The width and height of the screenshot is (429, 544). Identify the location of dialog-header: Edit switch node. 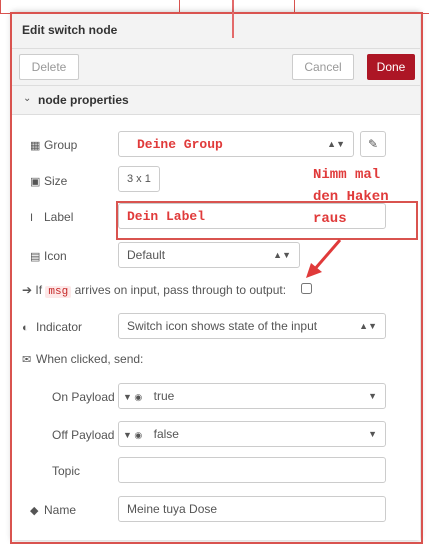
(216, 30).